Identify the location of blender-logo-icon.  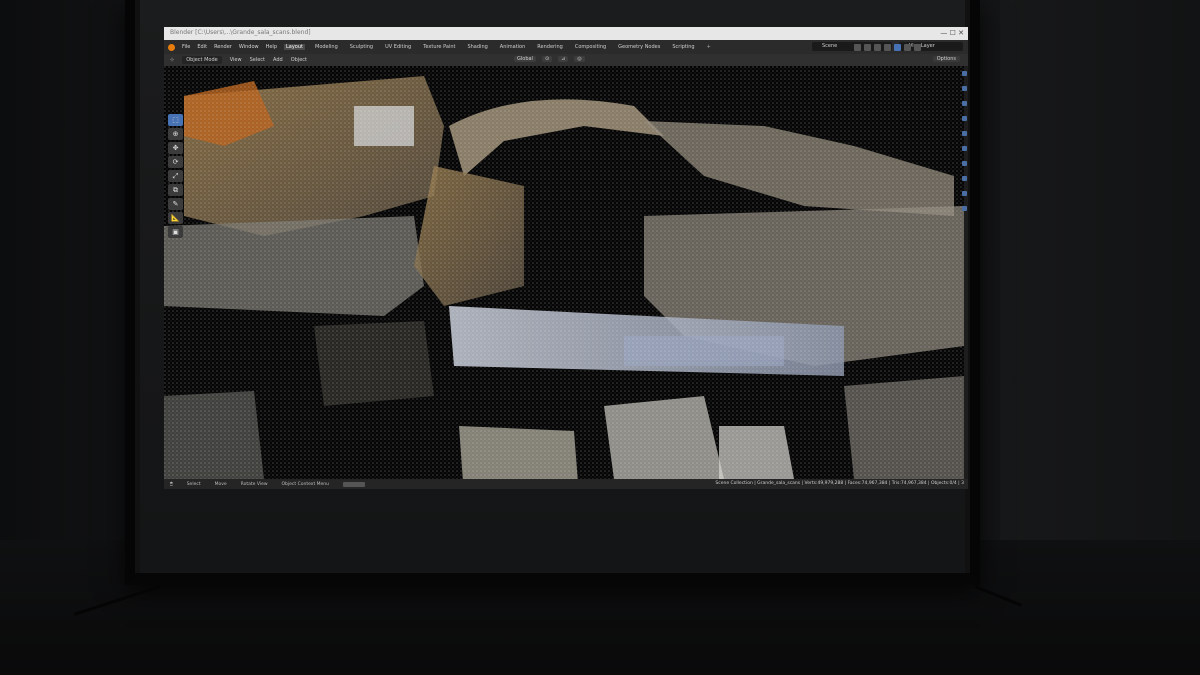
(171, 47).